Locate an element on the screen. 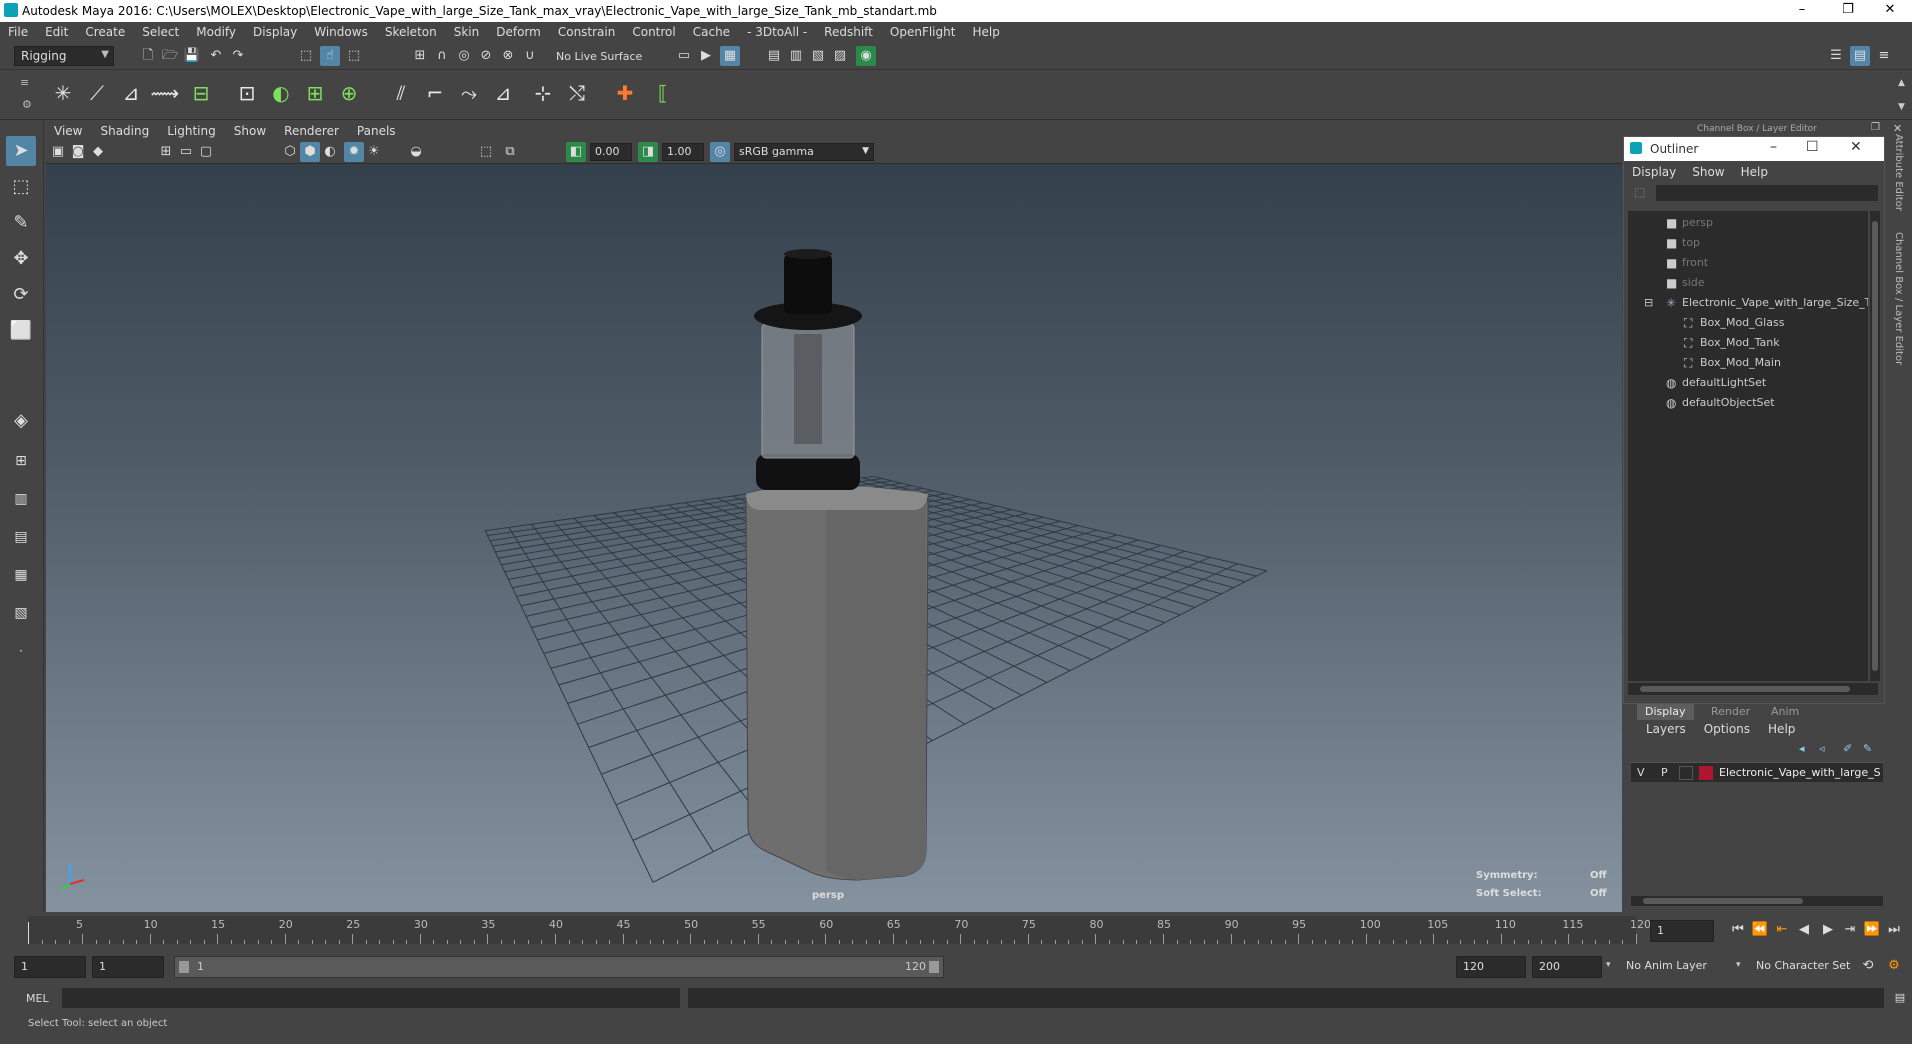 This screenshot has height=1044, width=1912. snap-view-icon: ⊘ is located at coordinates (486, 56).